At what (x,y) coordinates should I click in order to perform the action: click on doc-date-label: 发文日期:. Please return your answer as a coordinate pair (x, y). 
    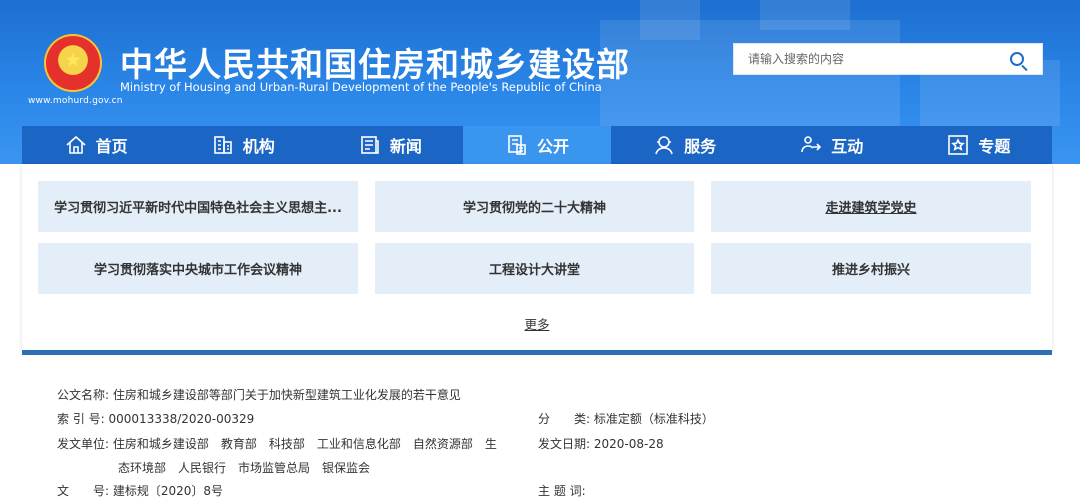
    Looking at the image, I should click on (564, 444).